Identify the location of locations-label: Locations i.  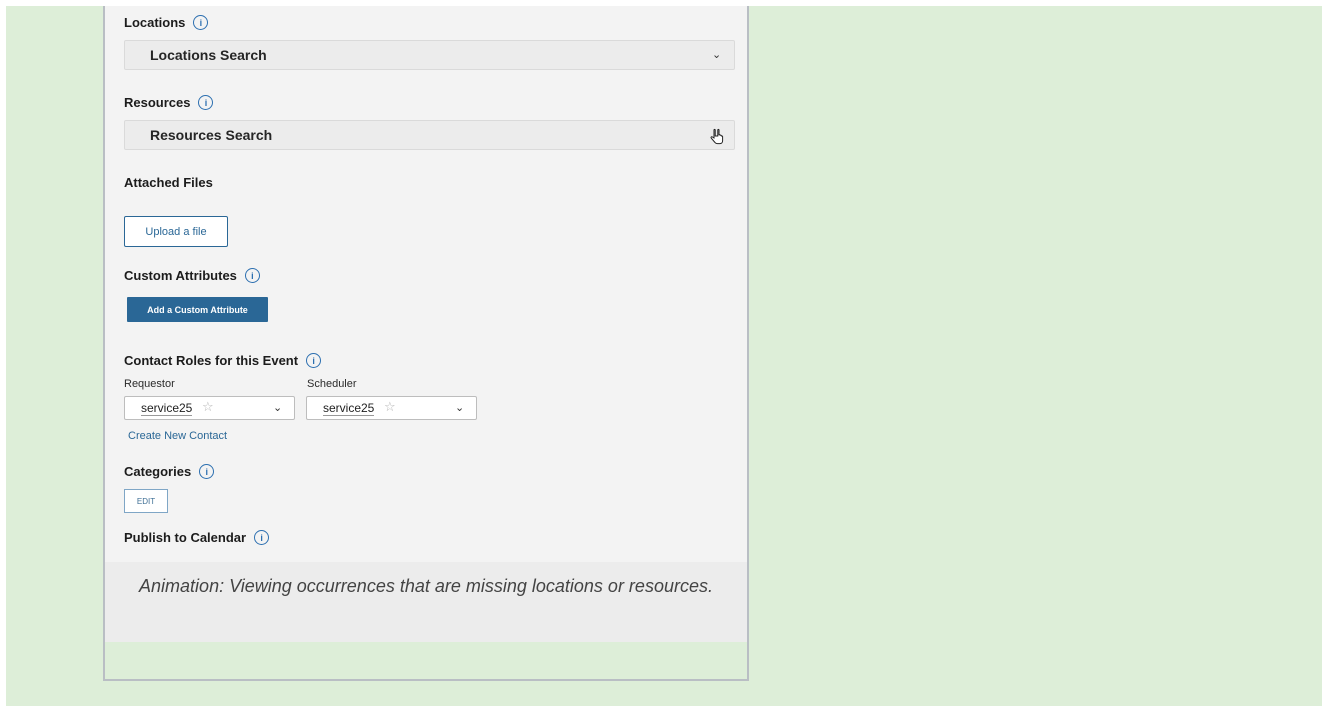
(166, 22).